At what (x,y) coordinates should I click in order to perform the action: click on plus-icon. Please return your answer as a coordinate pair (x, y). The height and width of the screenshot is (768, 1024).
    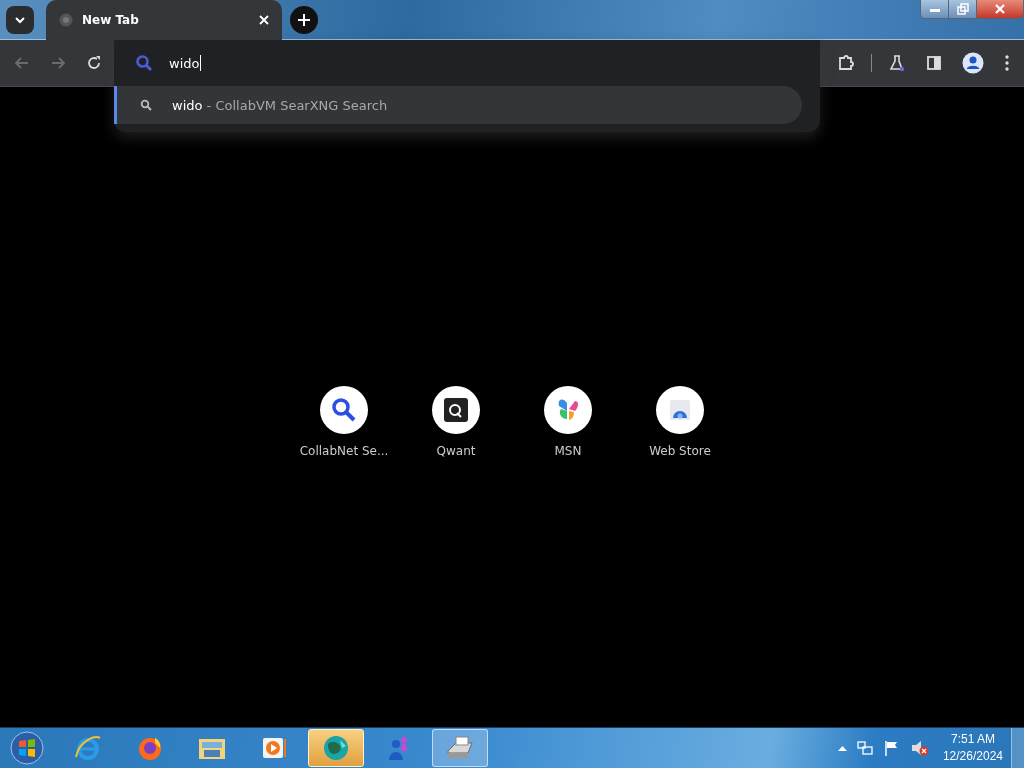
    Looking at the image, I should click on (304, 19).